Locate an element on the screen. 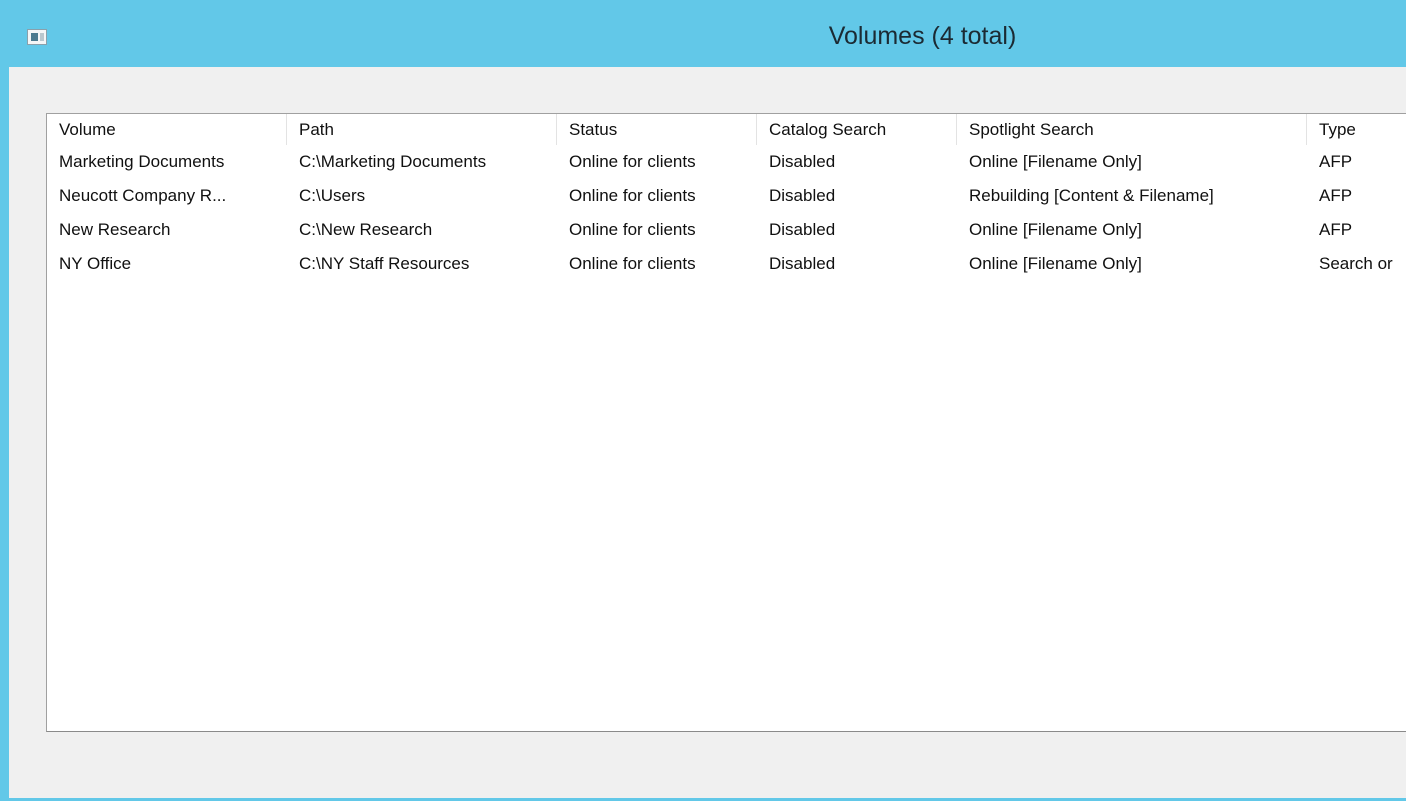 The width and height of the screenshot is (1406, 801). column-header-type: Type is located at coordinates (1356, 129).